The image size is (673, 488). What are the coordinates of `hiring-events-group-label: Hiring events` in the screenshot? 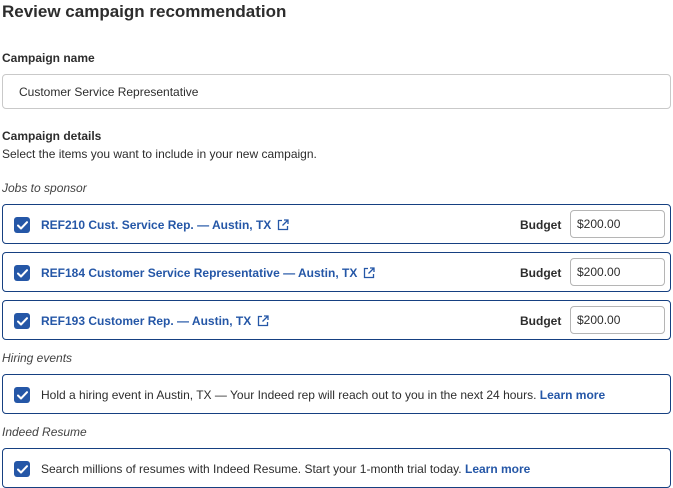 It's located at (37, 358).